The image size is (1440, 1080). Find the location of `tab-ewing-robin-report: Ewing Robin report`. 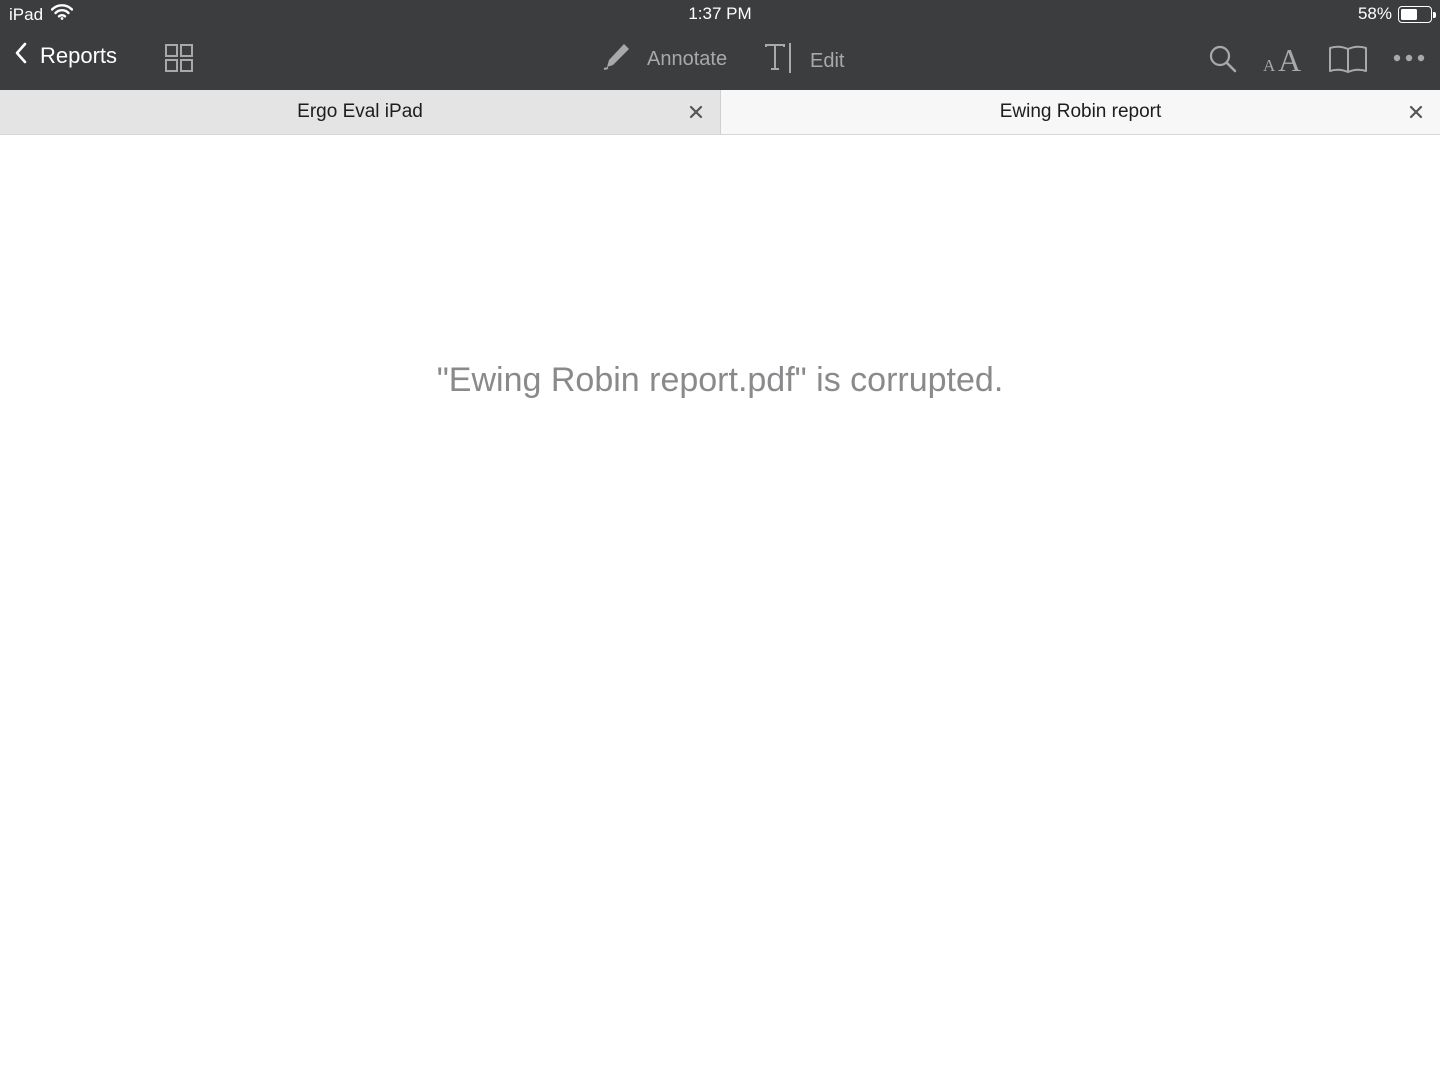

tab-ewing-robin-report: Ewing Robin report is located at coordinates (1080, 112).